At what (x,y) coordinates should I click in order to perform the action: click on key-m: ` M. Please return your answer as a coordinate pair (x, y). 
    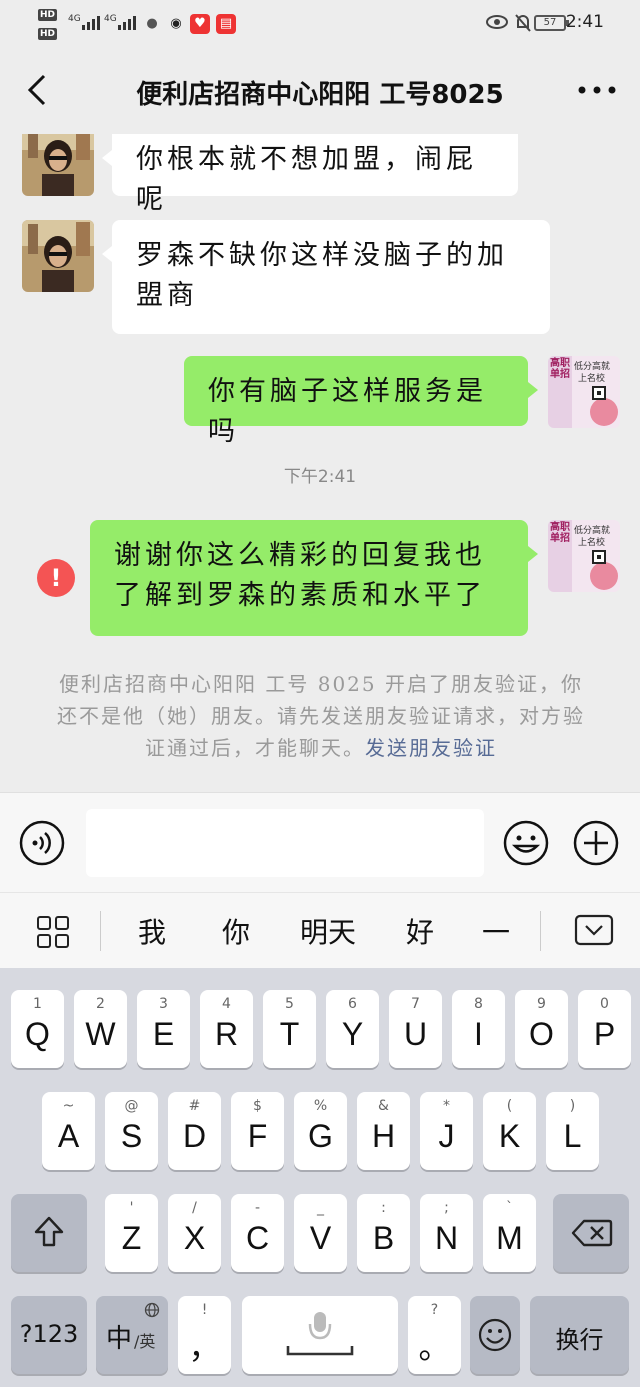
    Looking at the image, I should click on (509, 1233).